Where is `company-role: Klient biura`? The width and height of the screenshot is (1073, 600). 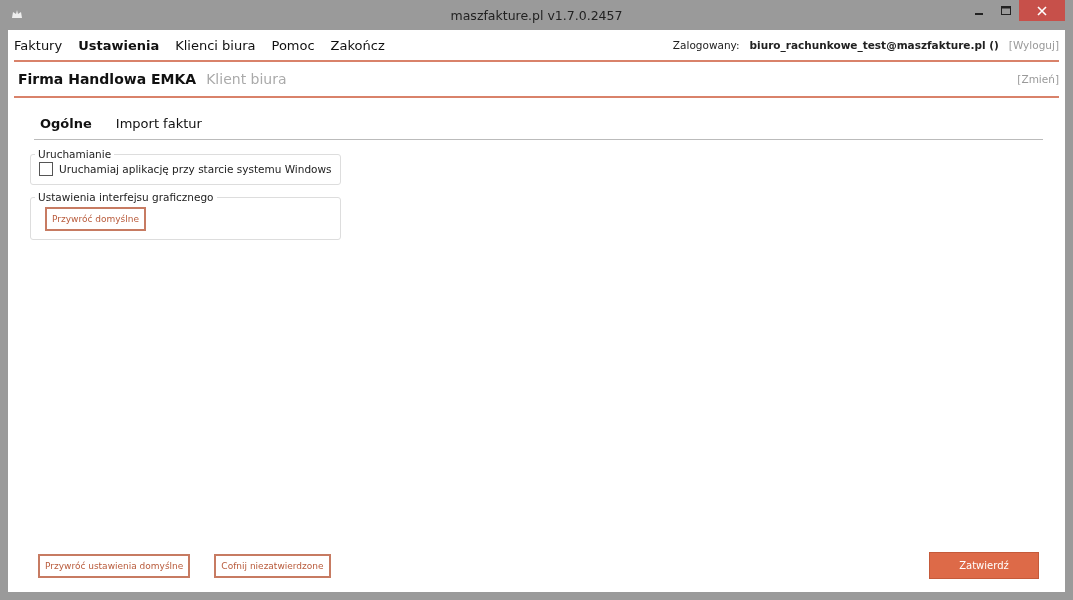 company-role: Klient biura is located at coordinates (246, 79).